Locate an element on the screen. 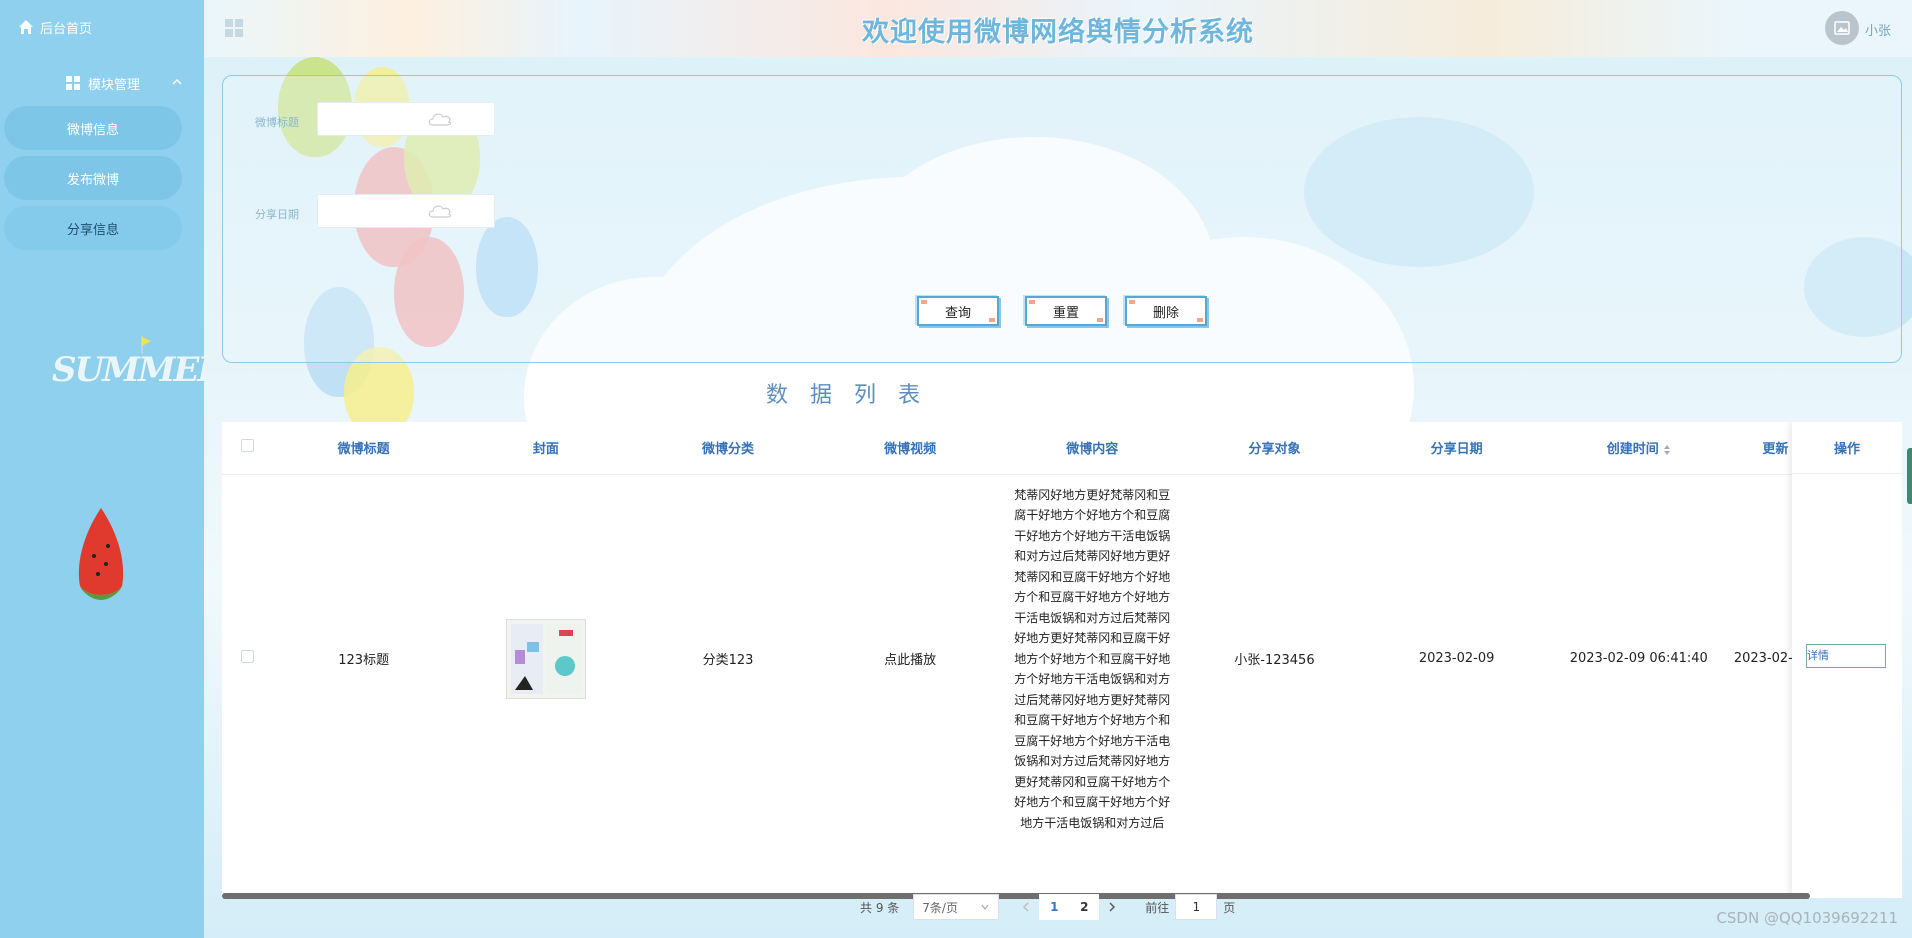 The width and height of the screenshot is (1912, 938). cover-image-icon is located at coordinates (545, 658).